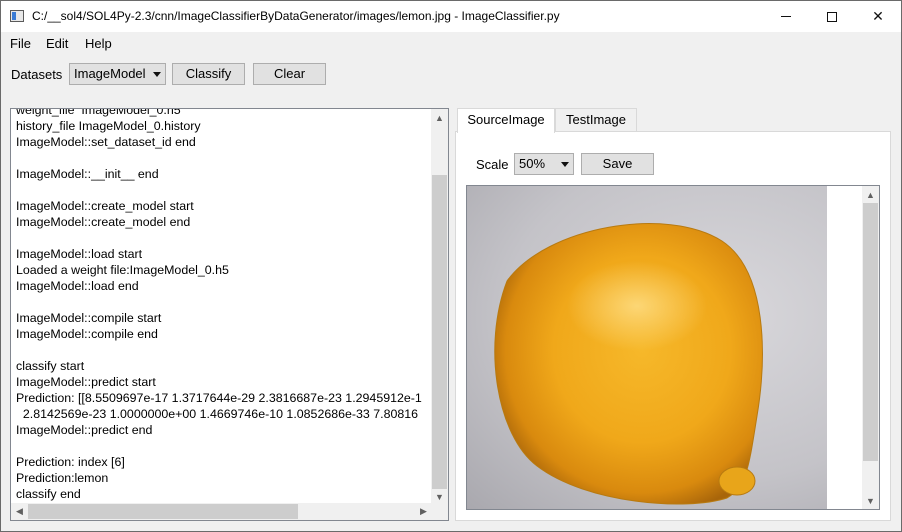  Describe the element at coordinates (439, 511) in the screenshot. I see `scroll-corner` at that location.